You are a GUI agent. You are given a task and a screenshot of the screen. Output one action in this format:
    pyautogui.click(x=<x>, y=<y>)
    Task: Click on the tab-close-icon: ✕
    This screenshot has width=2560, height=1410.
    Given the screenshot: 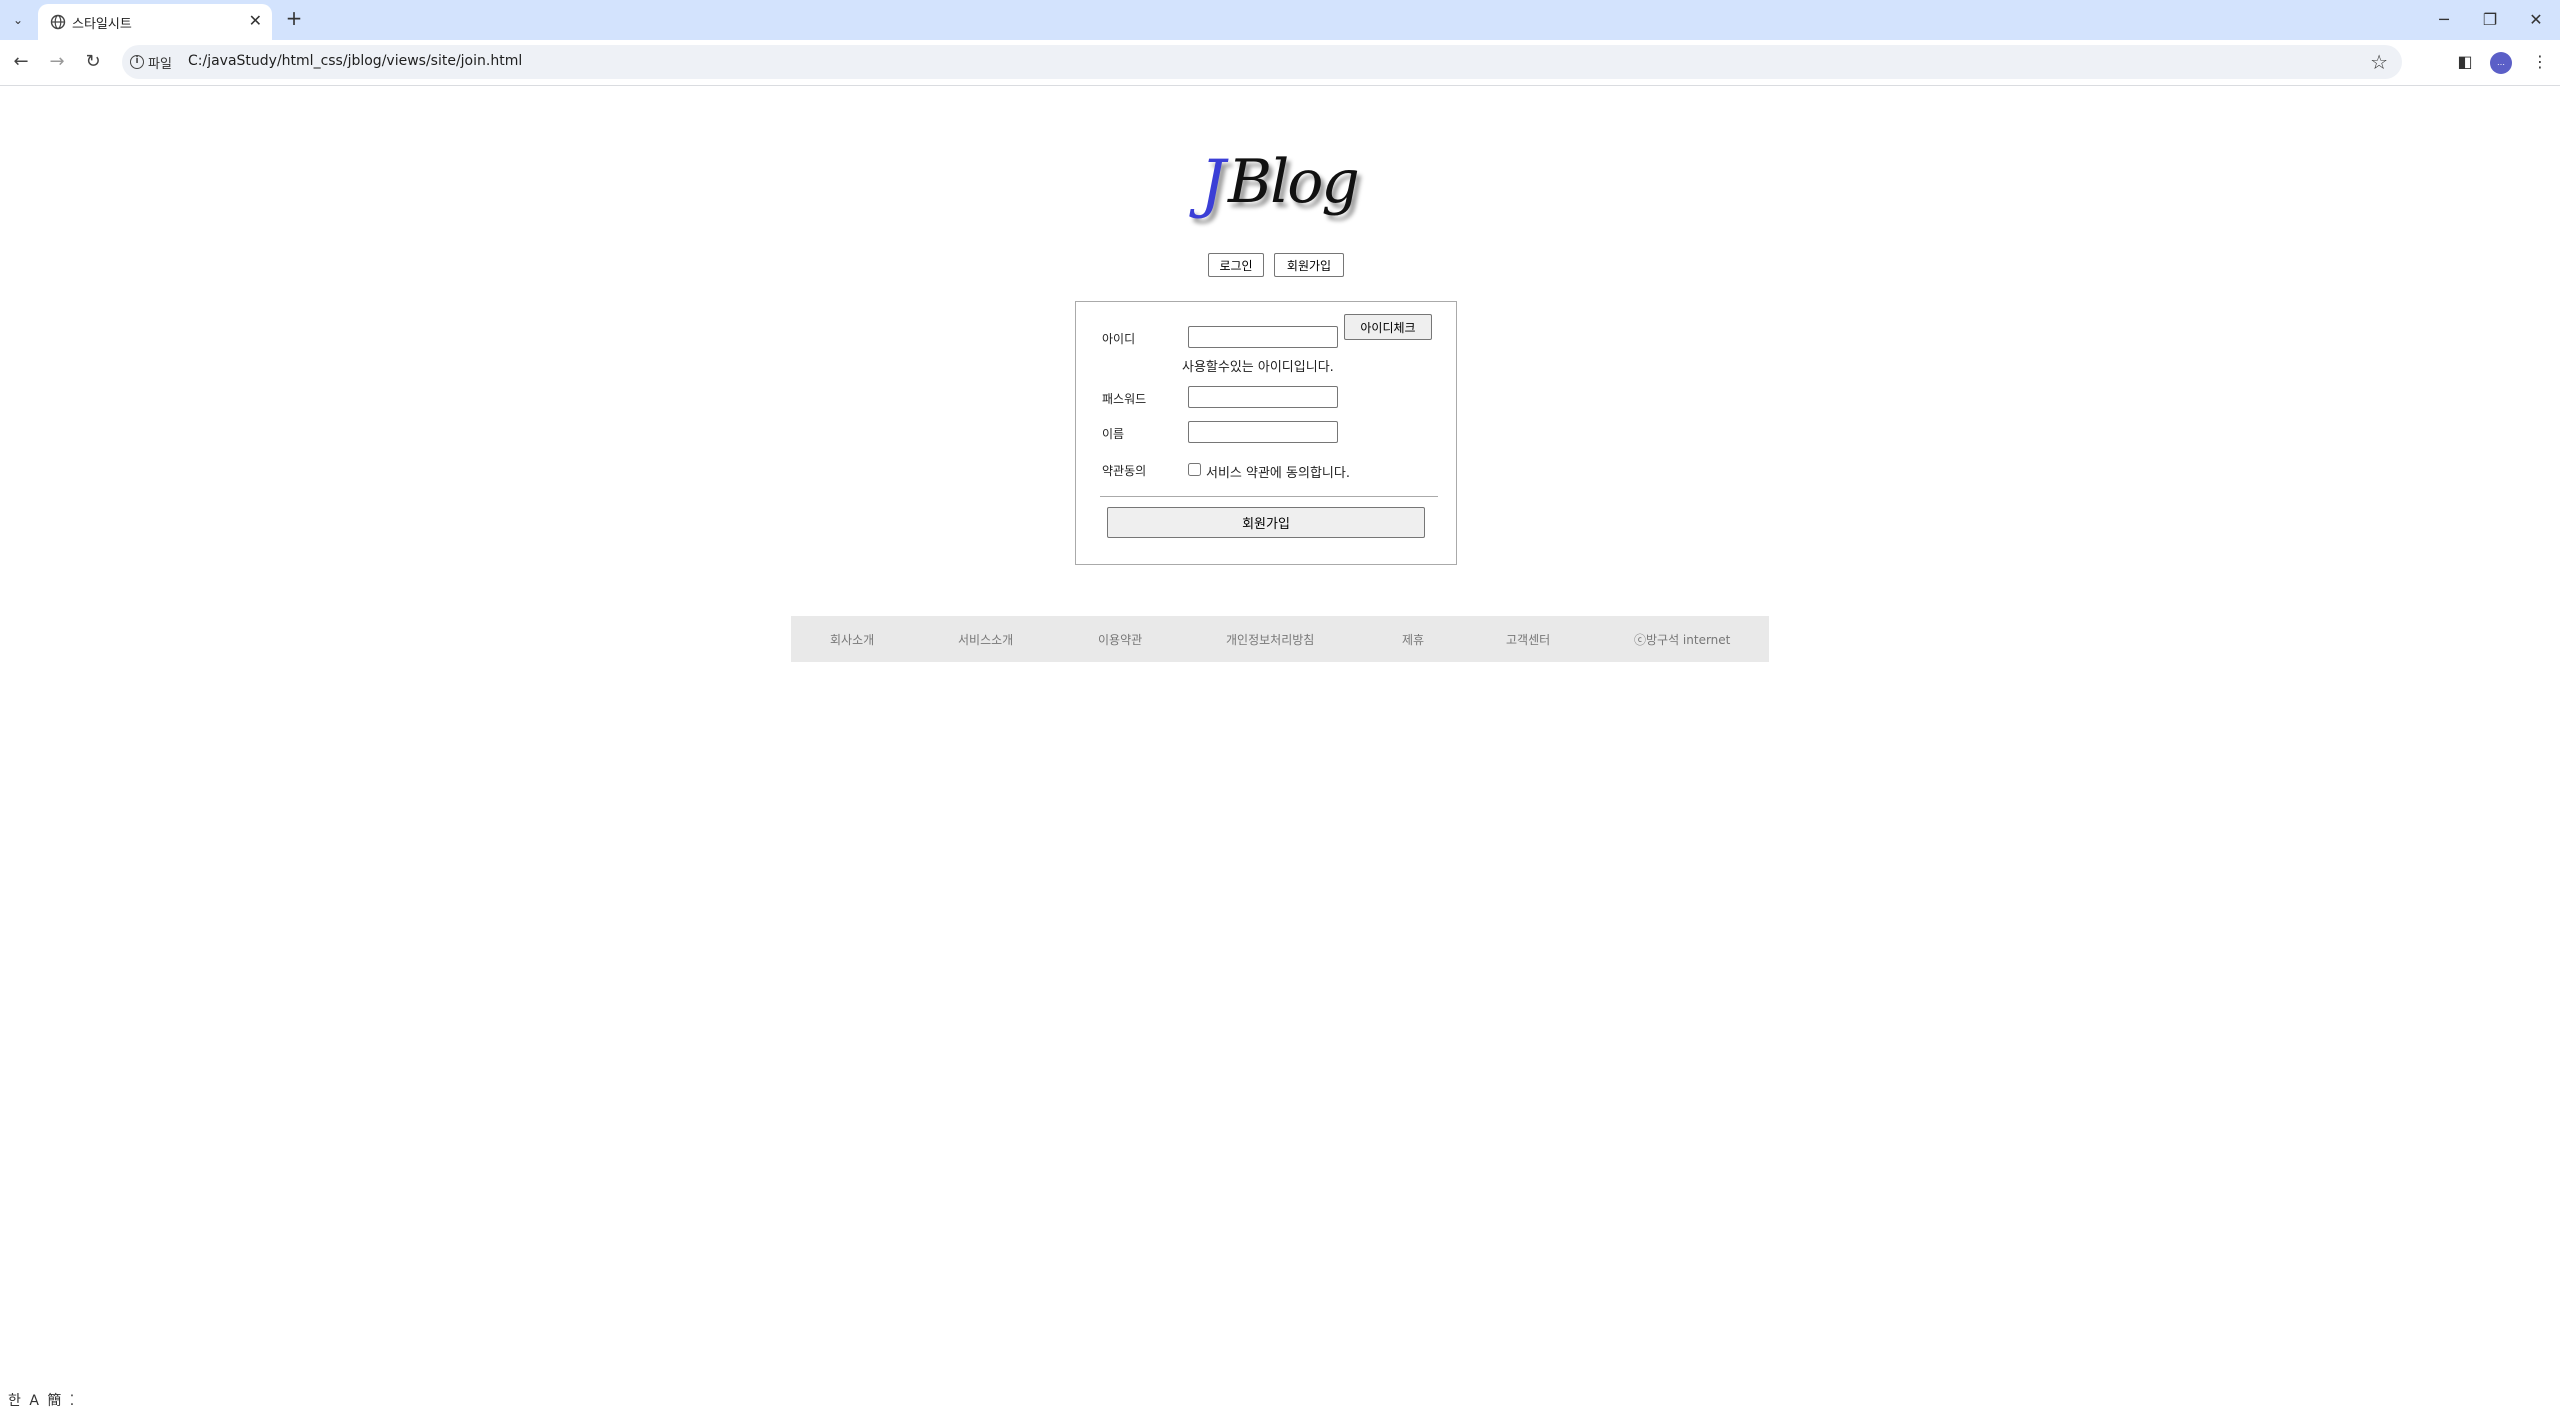 What is the action you would take?
    pyautogui.click(x=255, y=20)
    